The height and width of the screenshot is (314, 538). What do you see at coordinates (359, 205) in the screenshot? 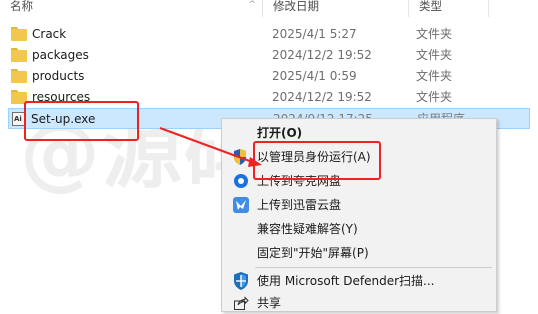
I see `menu-item-upload-xunlei: 上传到迅雷云盘` at bounding box center [359, 205].